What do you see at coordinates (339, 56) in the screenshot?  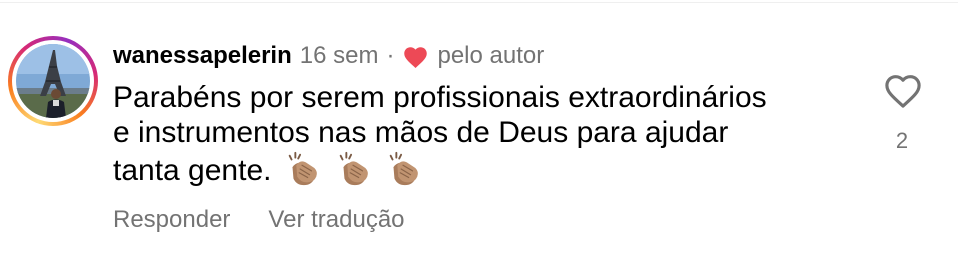 I see `timestamp: 16 sem` at bounding box center [339, 56].